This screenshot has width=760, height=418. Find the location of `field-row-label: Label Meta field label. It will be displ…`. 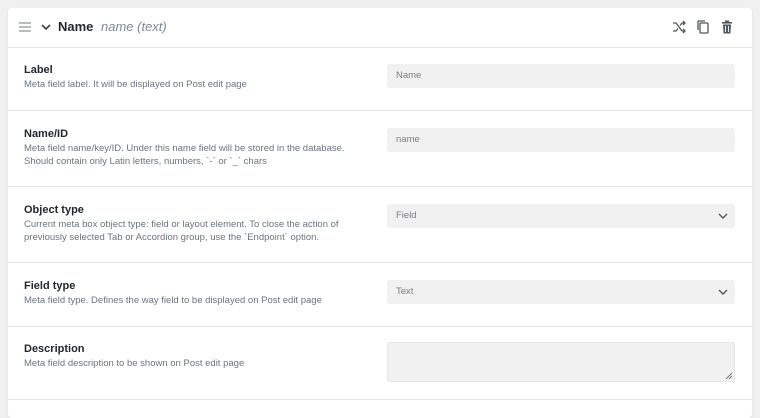

field-row-label: Label Meta field label. It will be displ… is located at coordinates (380, 79).